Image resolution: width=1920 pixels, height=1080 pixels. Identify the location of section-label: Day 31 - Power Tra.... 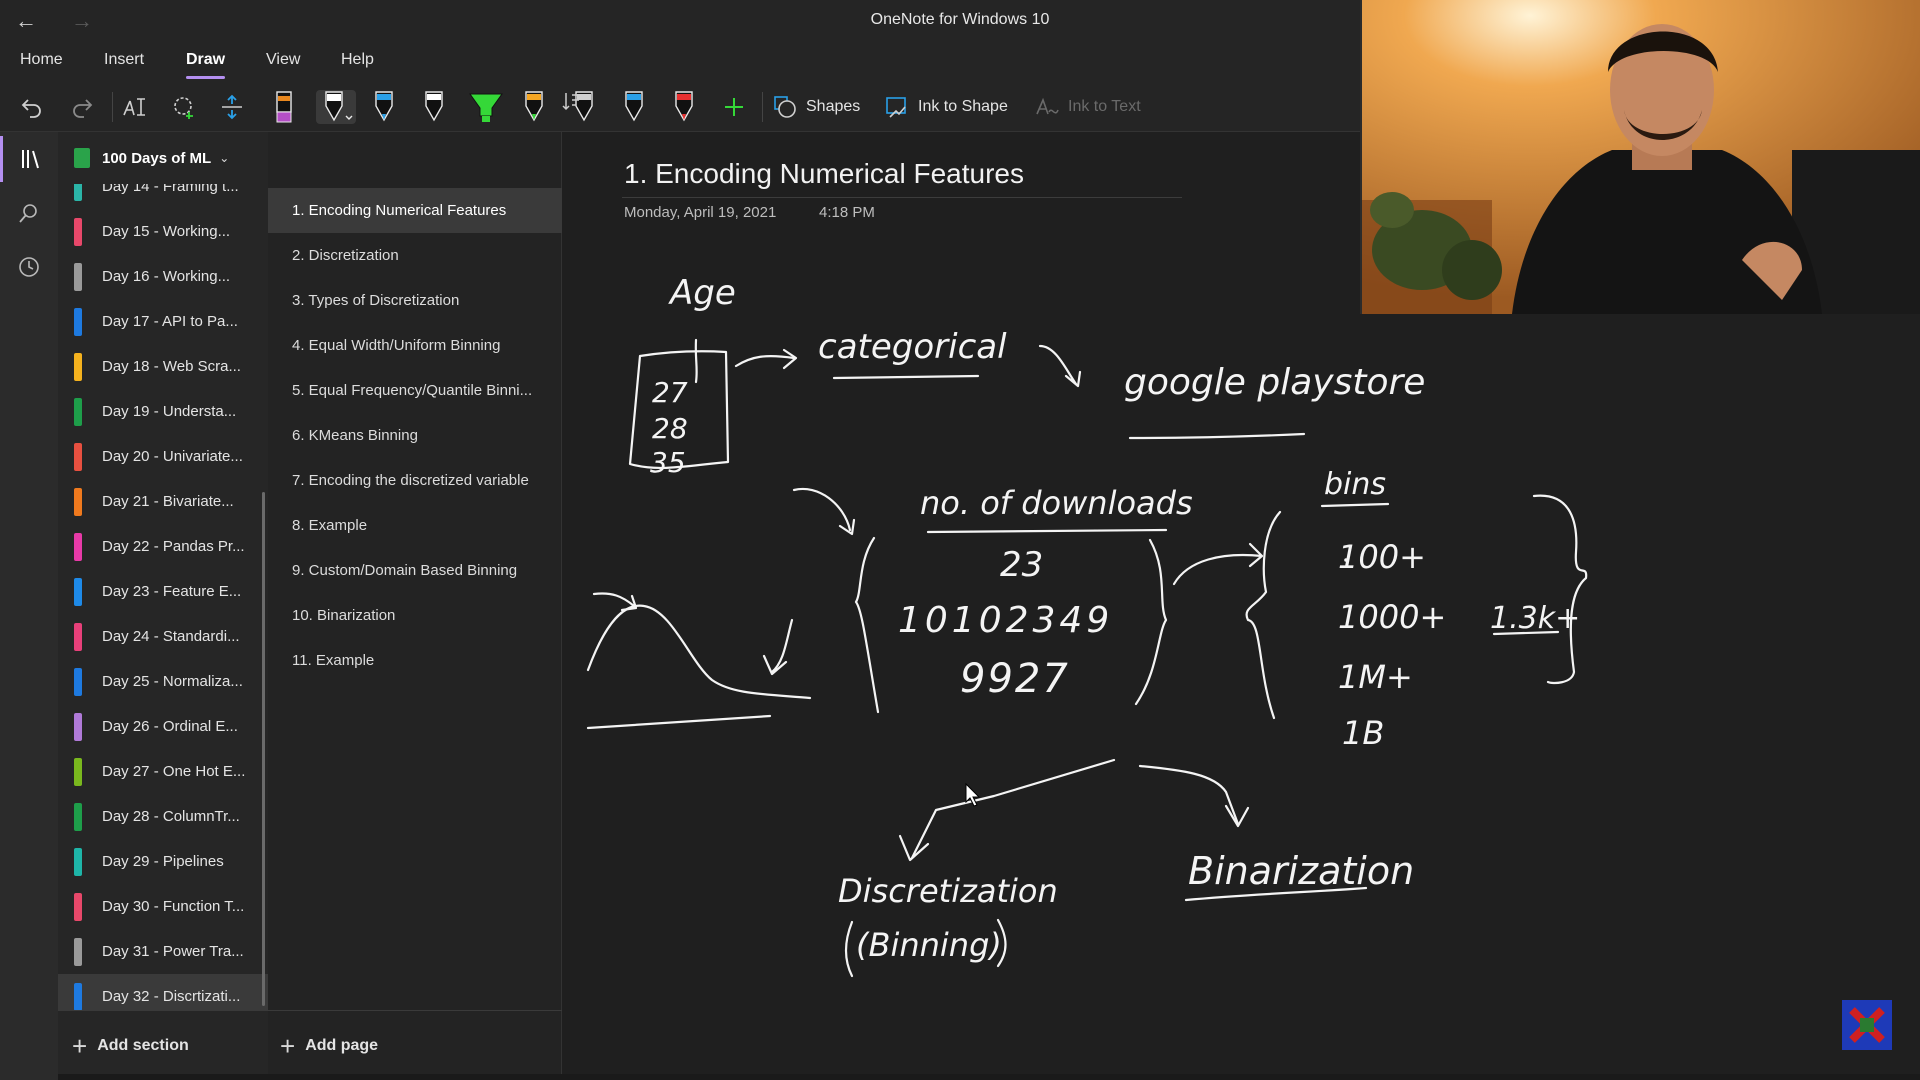
(173, 951).